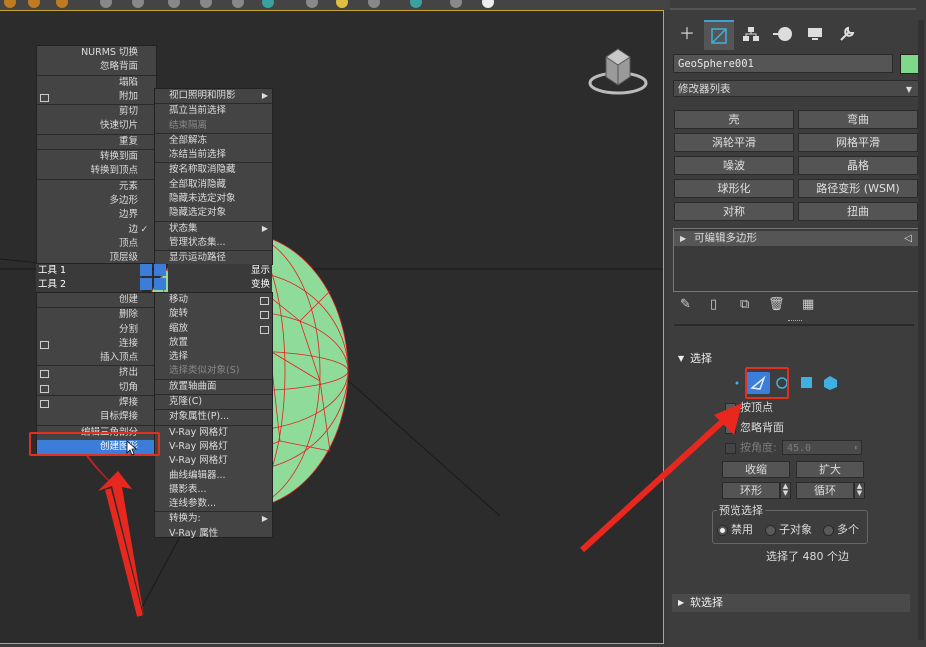 Image resolution: width=926 pixels, height=647 pixels. What do you see at coordinates (719, 35) in the screenshot?
I see `modify-tab-icon` at bounding box center [719, 35].